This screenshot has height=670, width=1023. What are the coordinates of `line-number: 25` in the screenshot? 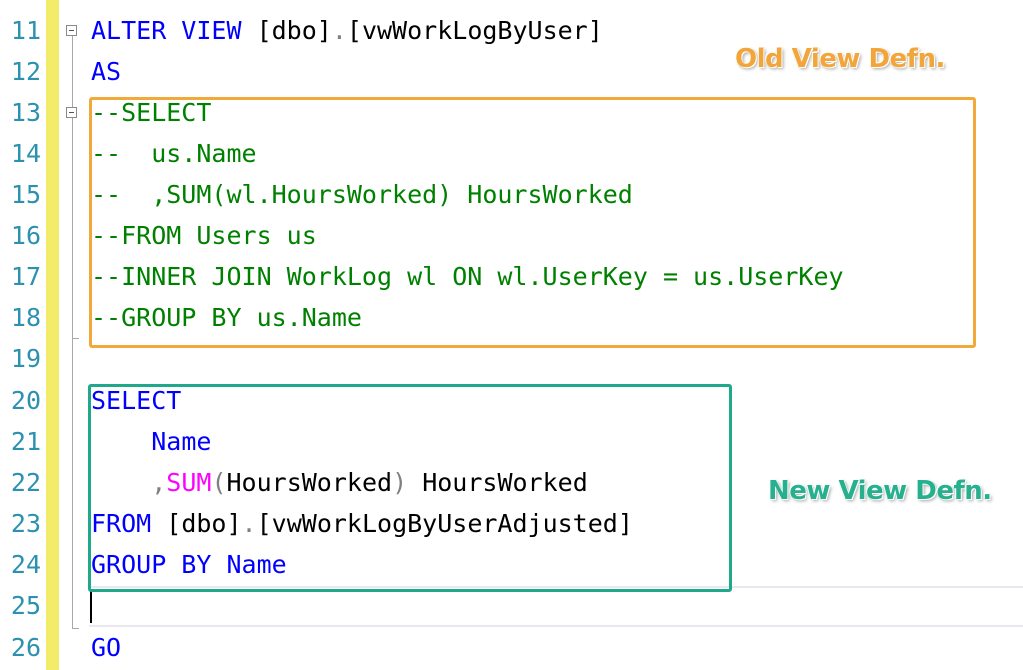 It's located at (25, 605).